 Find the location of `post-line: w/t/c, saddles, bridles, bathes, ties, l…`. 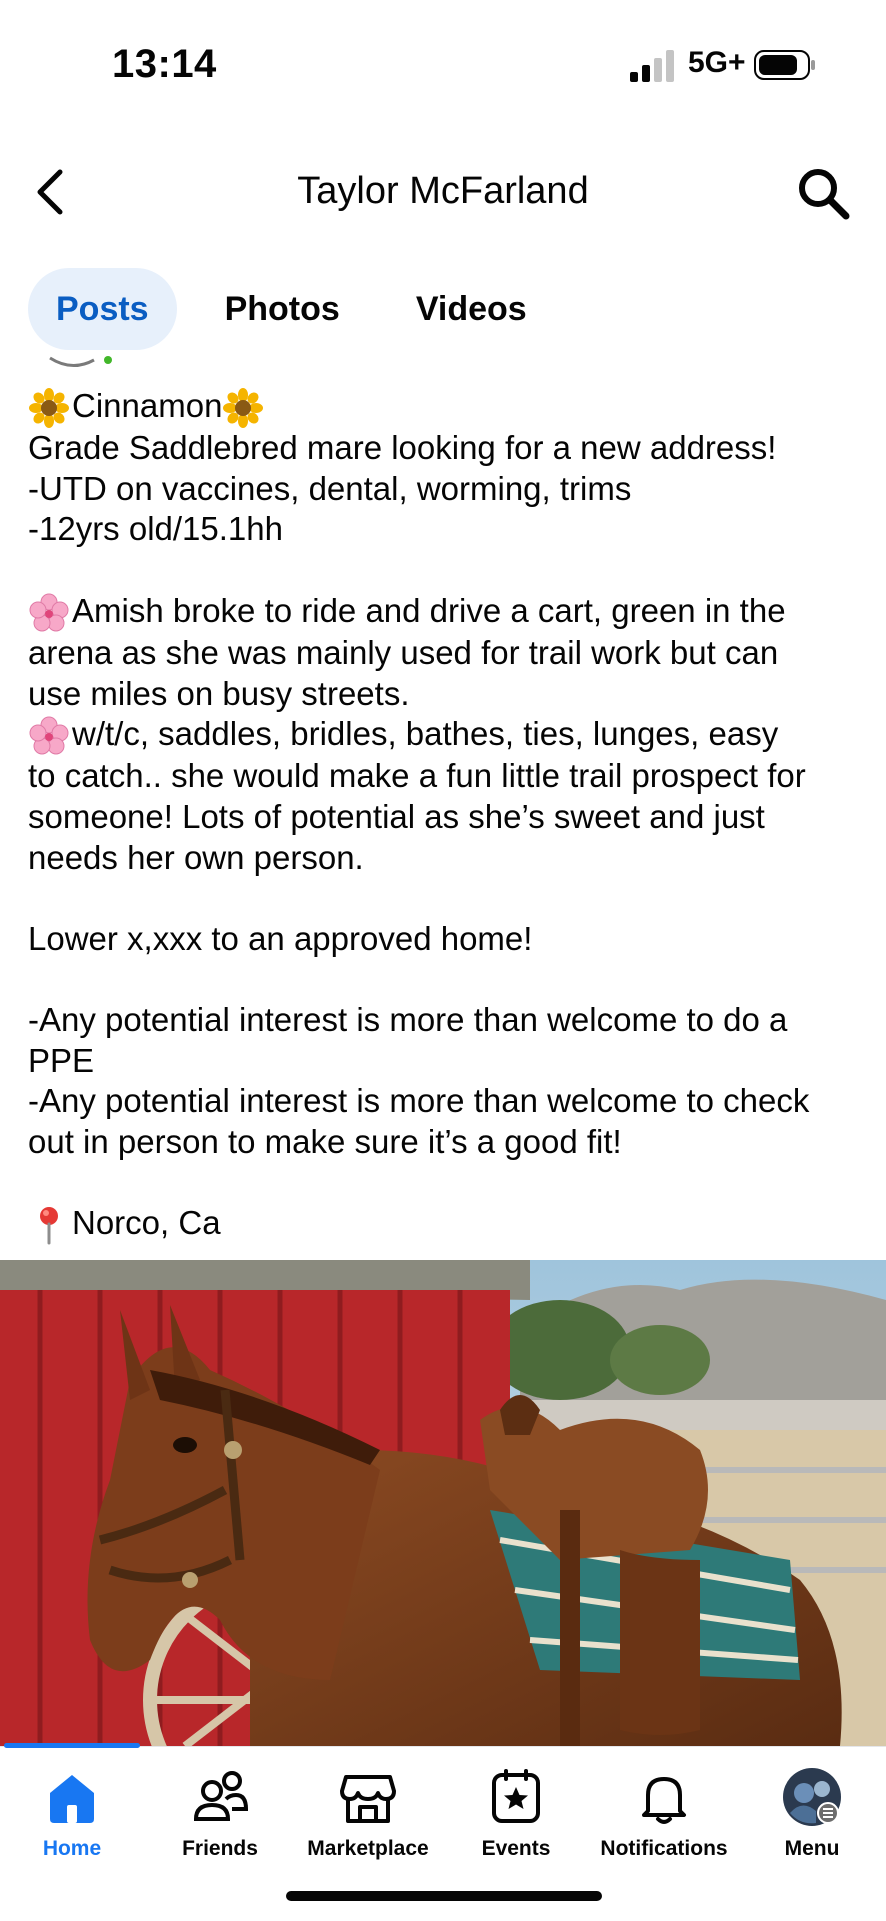

post-line: w/t/c, saddles, bridles, bathes, ties, l… is located at coordinates (448, 735).